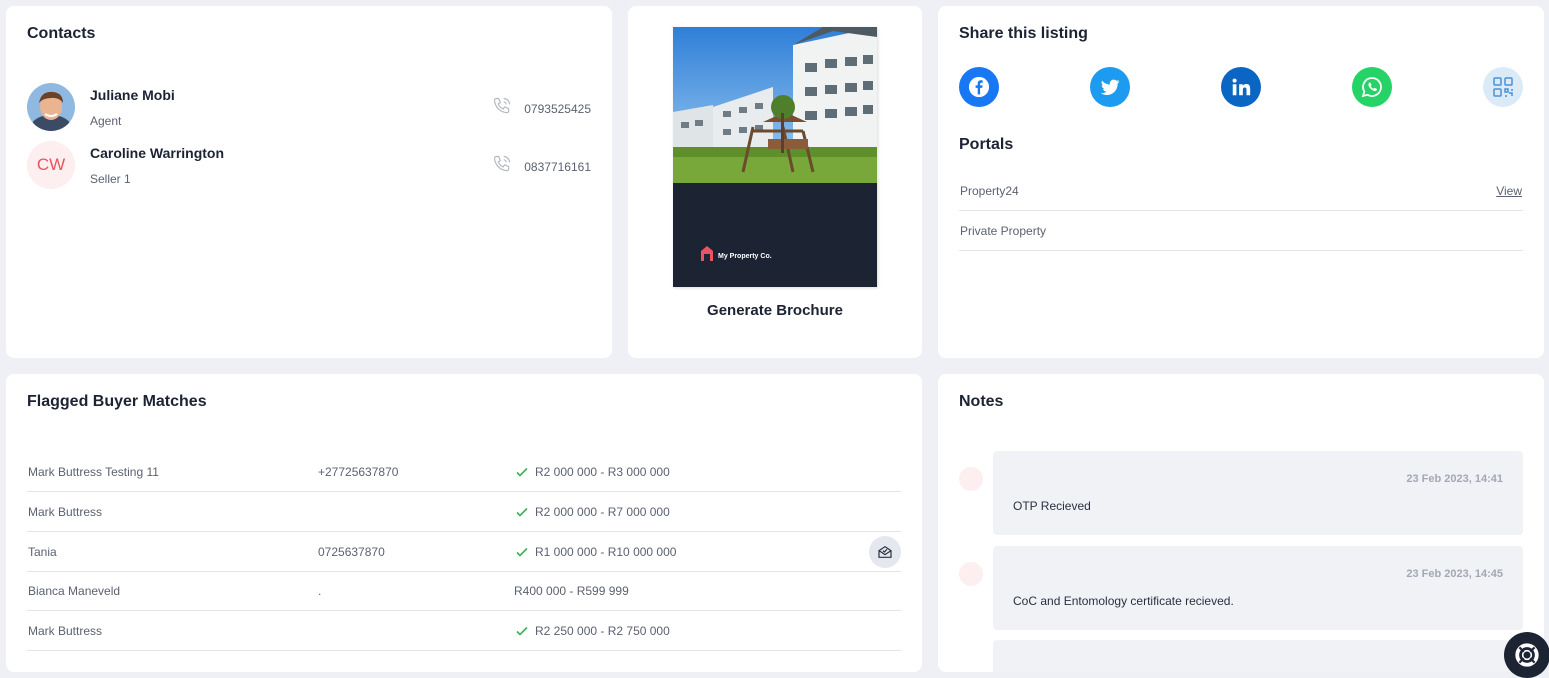 The height and width of the screenshot is (678, 1549). I want to click on buyer-price-range: R2 250 000 - R2 750 000, so click(602, 631).